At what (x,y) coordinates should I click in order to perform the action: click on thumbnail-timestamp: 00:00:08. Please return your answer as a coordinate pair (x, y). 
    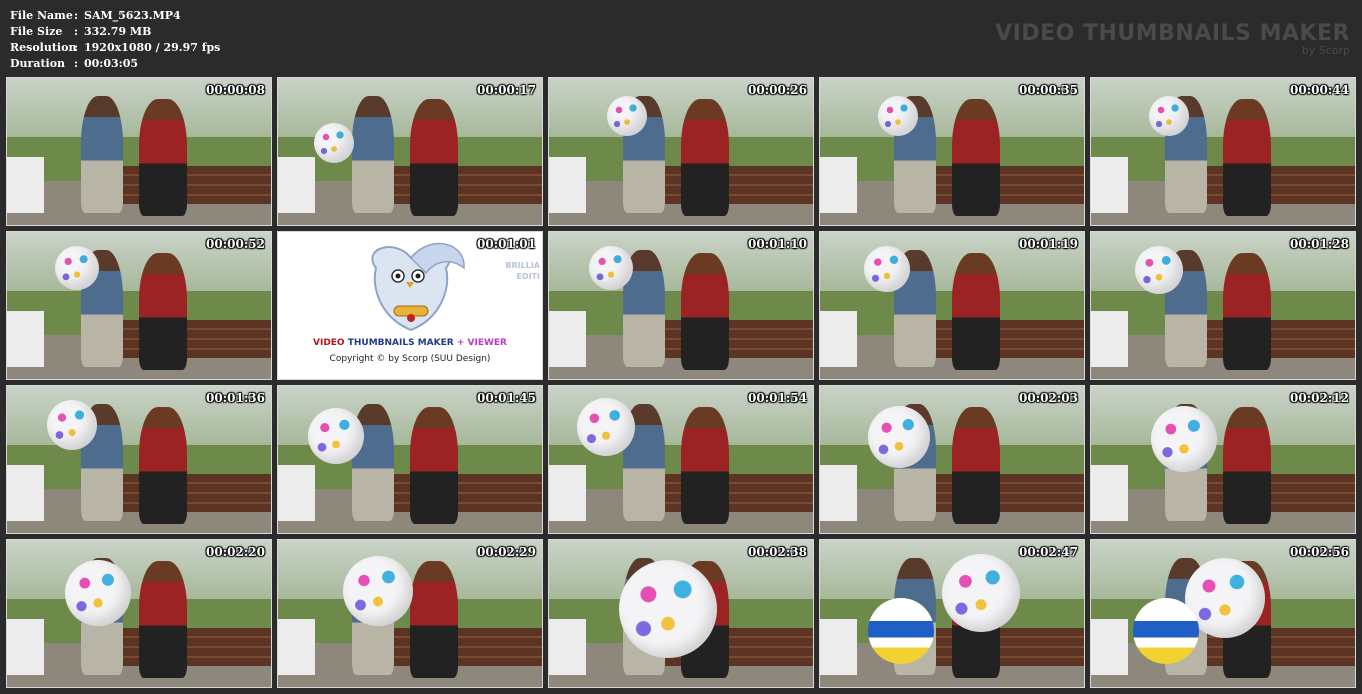
    Looking at the image, I should click on (235, 90).